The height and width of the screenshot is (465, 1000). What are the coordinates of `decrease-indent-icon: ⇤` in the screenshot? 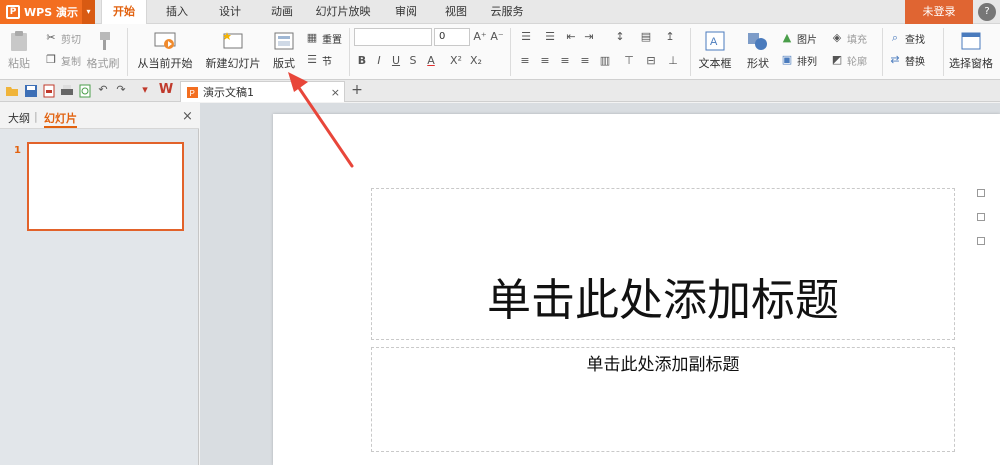 It's located at (571, 36).